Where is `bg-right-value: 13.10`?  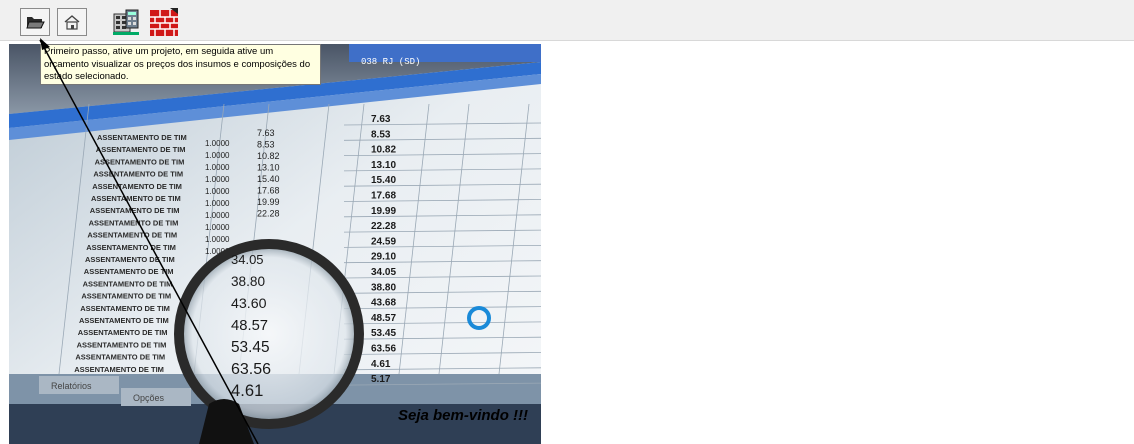
bg-right-value: 13.10 is located at coordinates (383, 165).